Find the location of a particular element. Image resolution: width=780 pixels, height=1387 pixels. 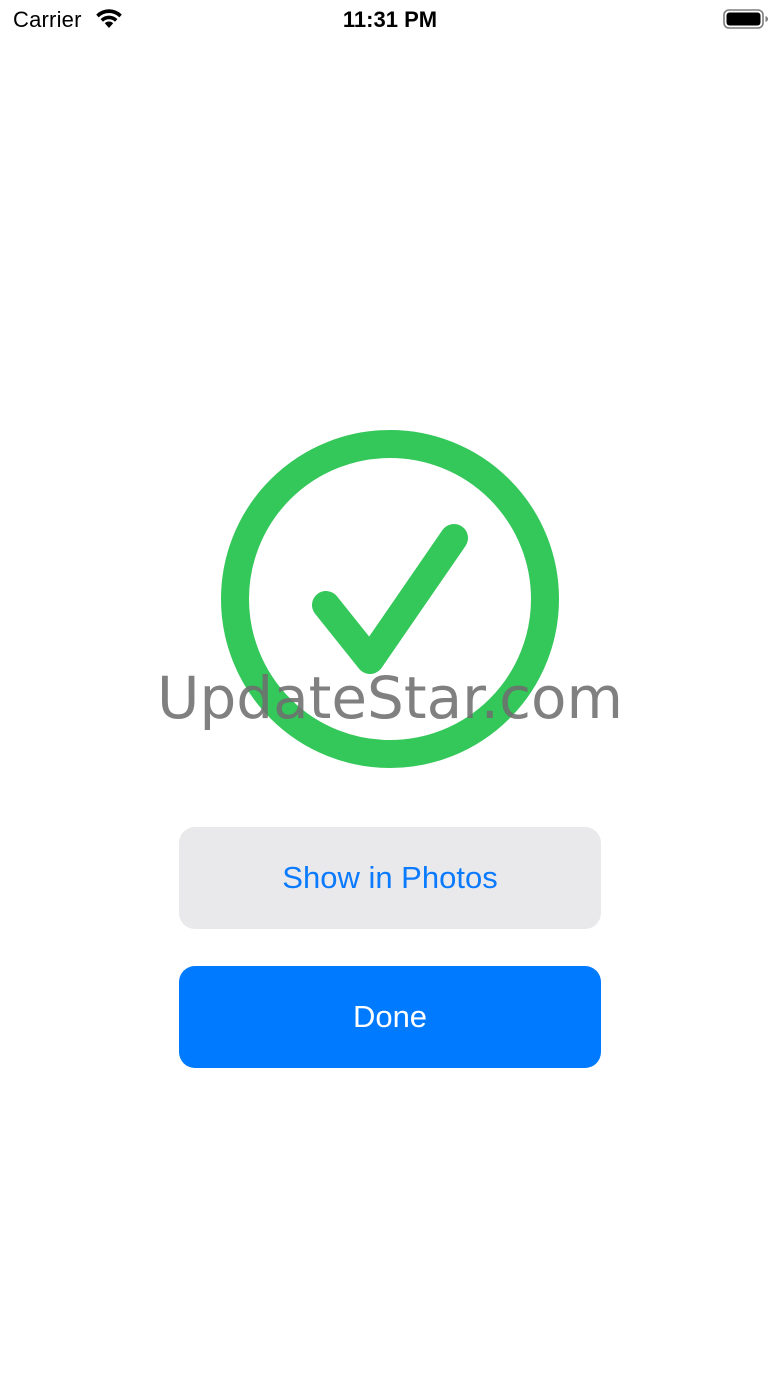

status-bar: Carrier 11:31 PM is located at coordinates (390, 20).